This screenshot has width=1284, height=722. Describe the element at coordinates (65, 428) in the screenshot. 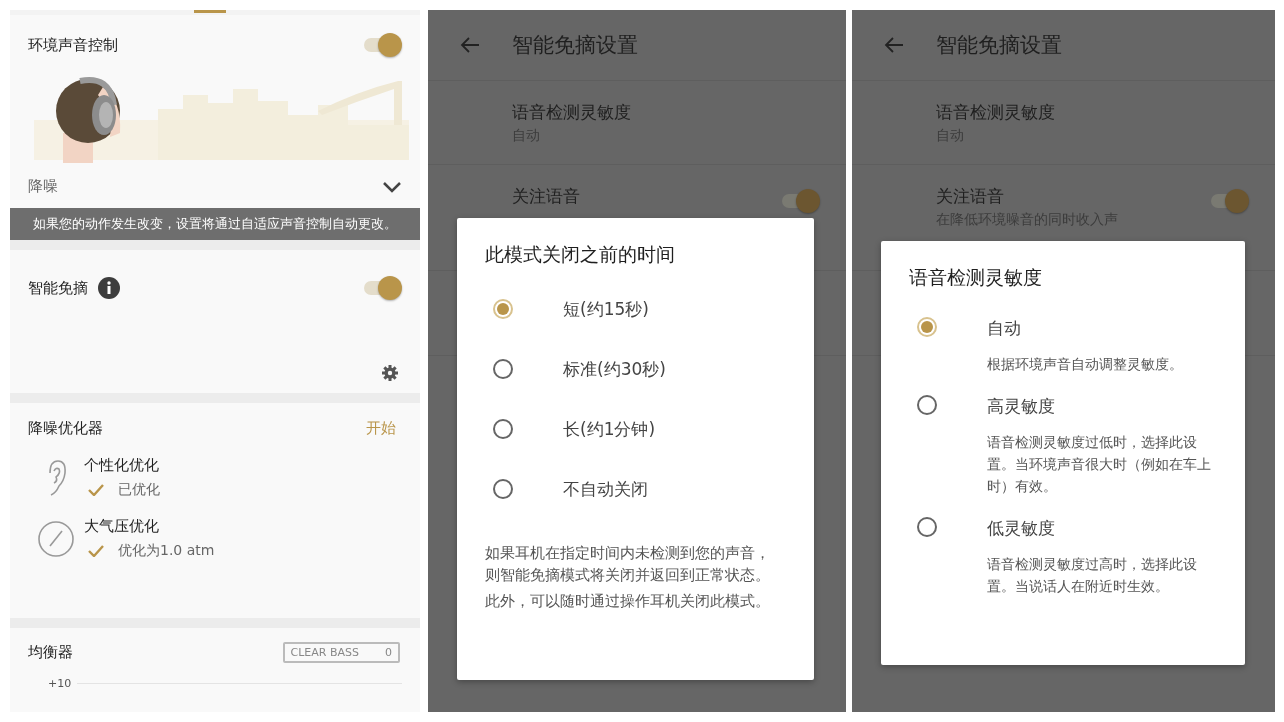

I see `section-title: 降噪优化器` at that location.